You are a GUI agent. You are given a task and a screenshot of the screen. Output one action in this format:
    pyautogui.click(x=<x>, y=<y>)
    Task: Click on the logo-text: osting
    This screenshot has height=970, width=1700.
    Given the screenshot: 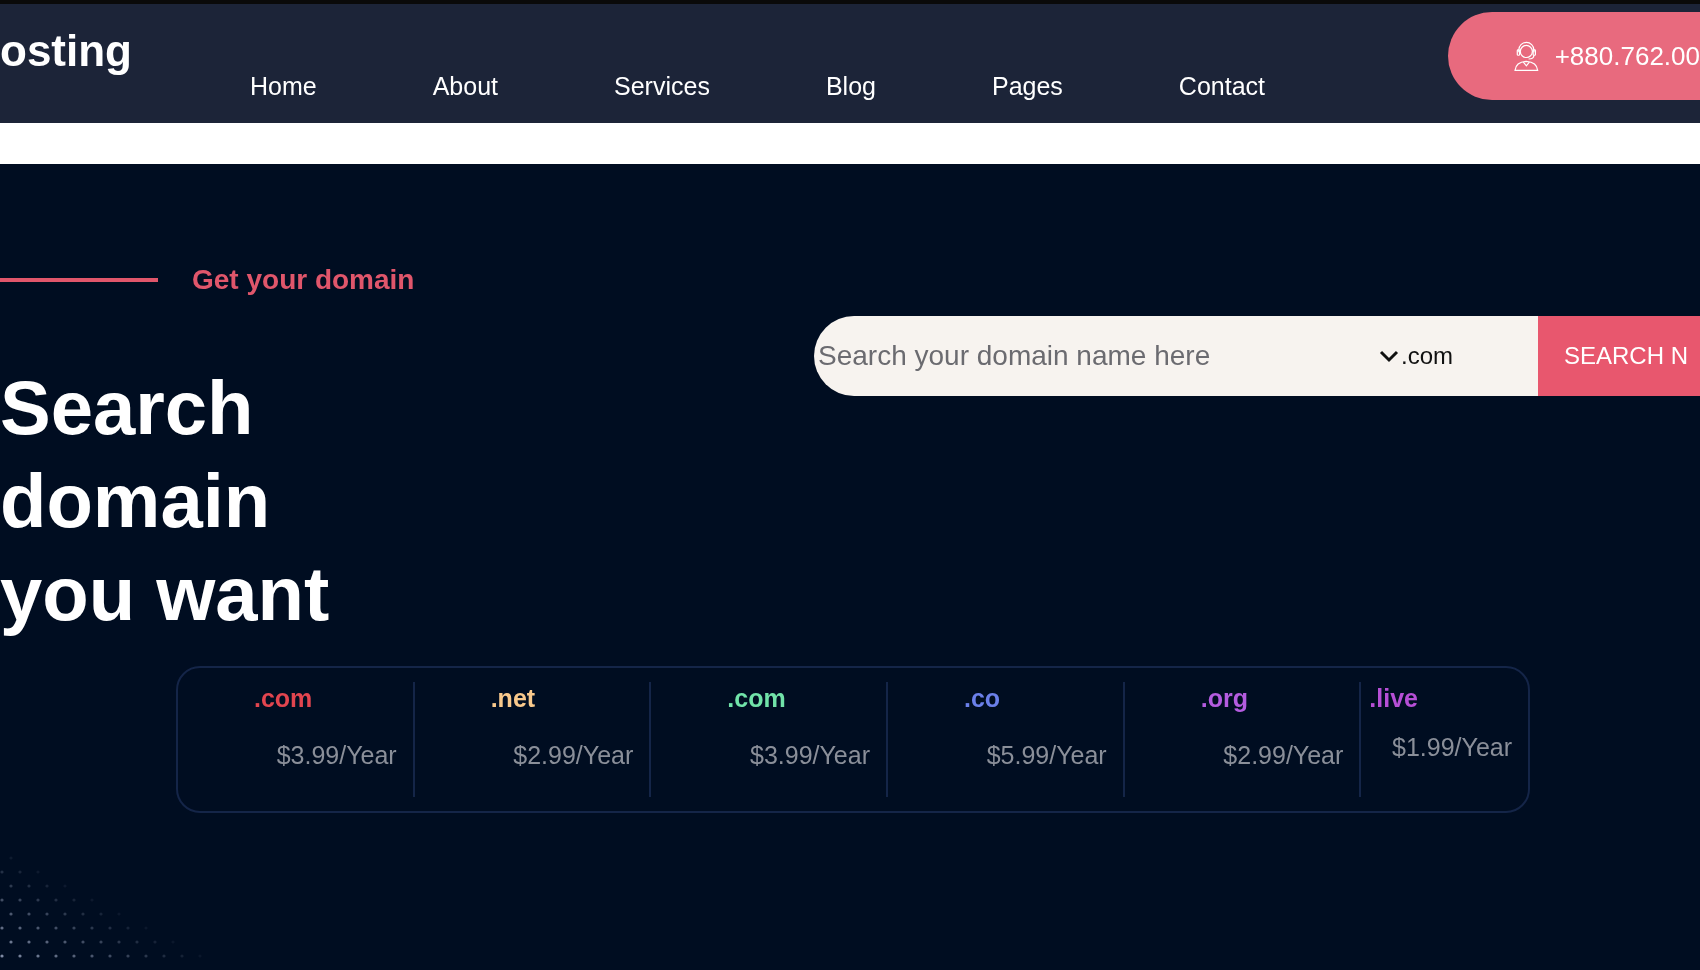 What is the action you would take?
    pyautogui.click(x=66, y=51)
    